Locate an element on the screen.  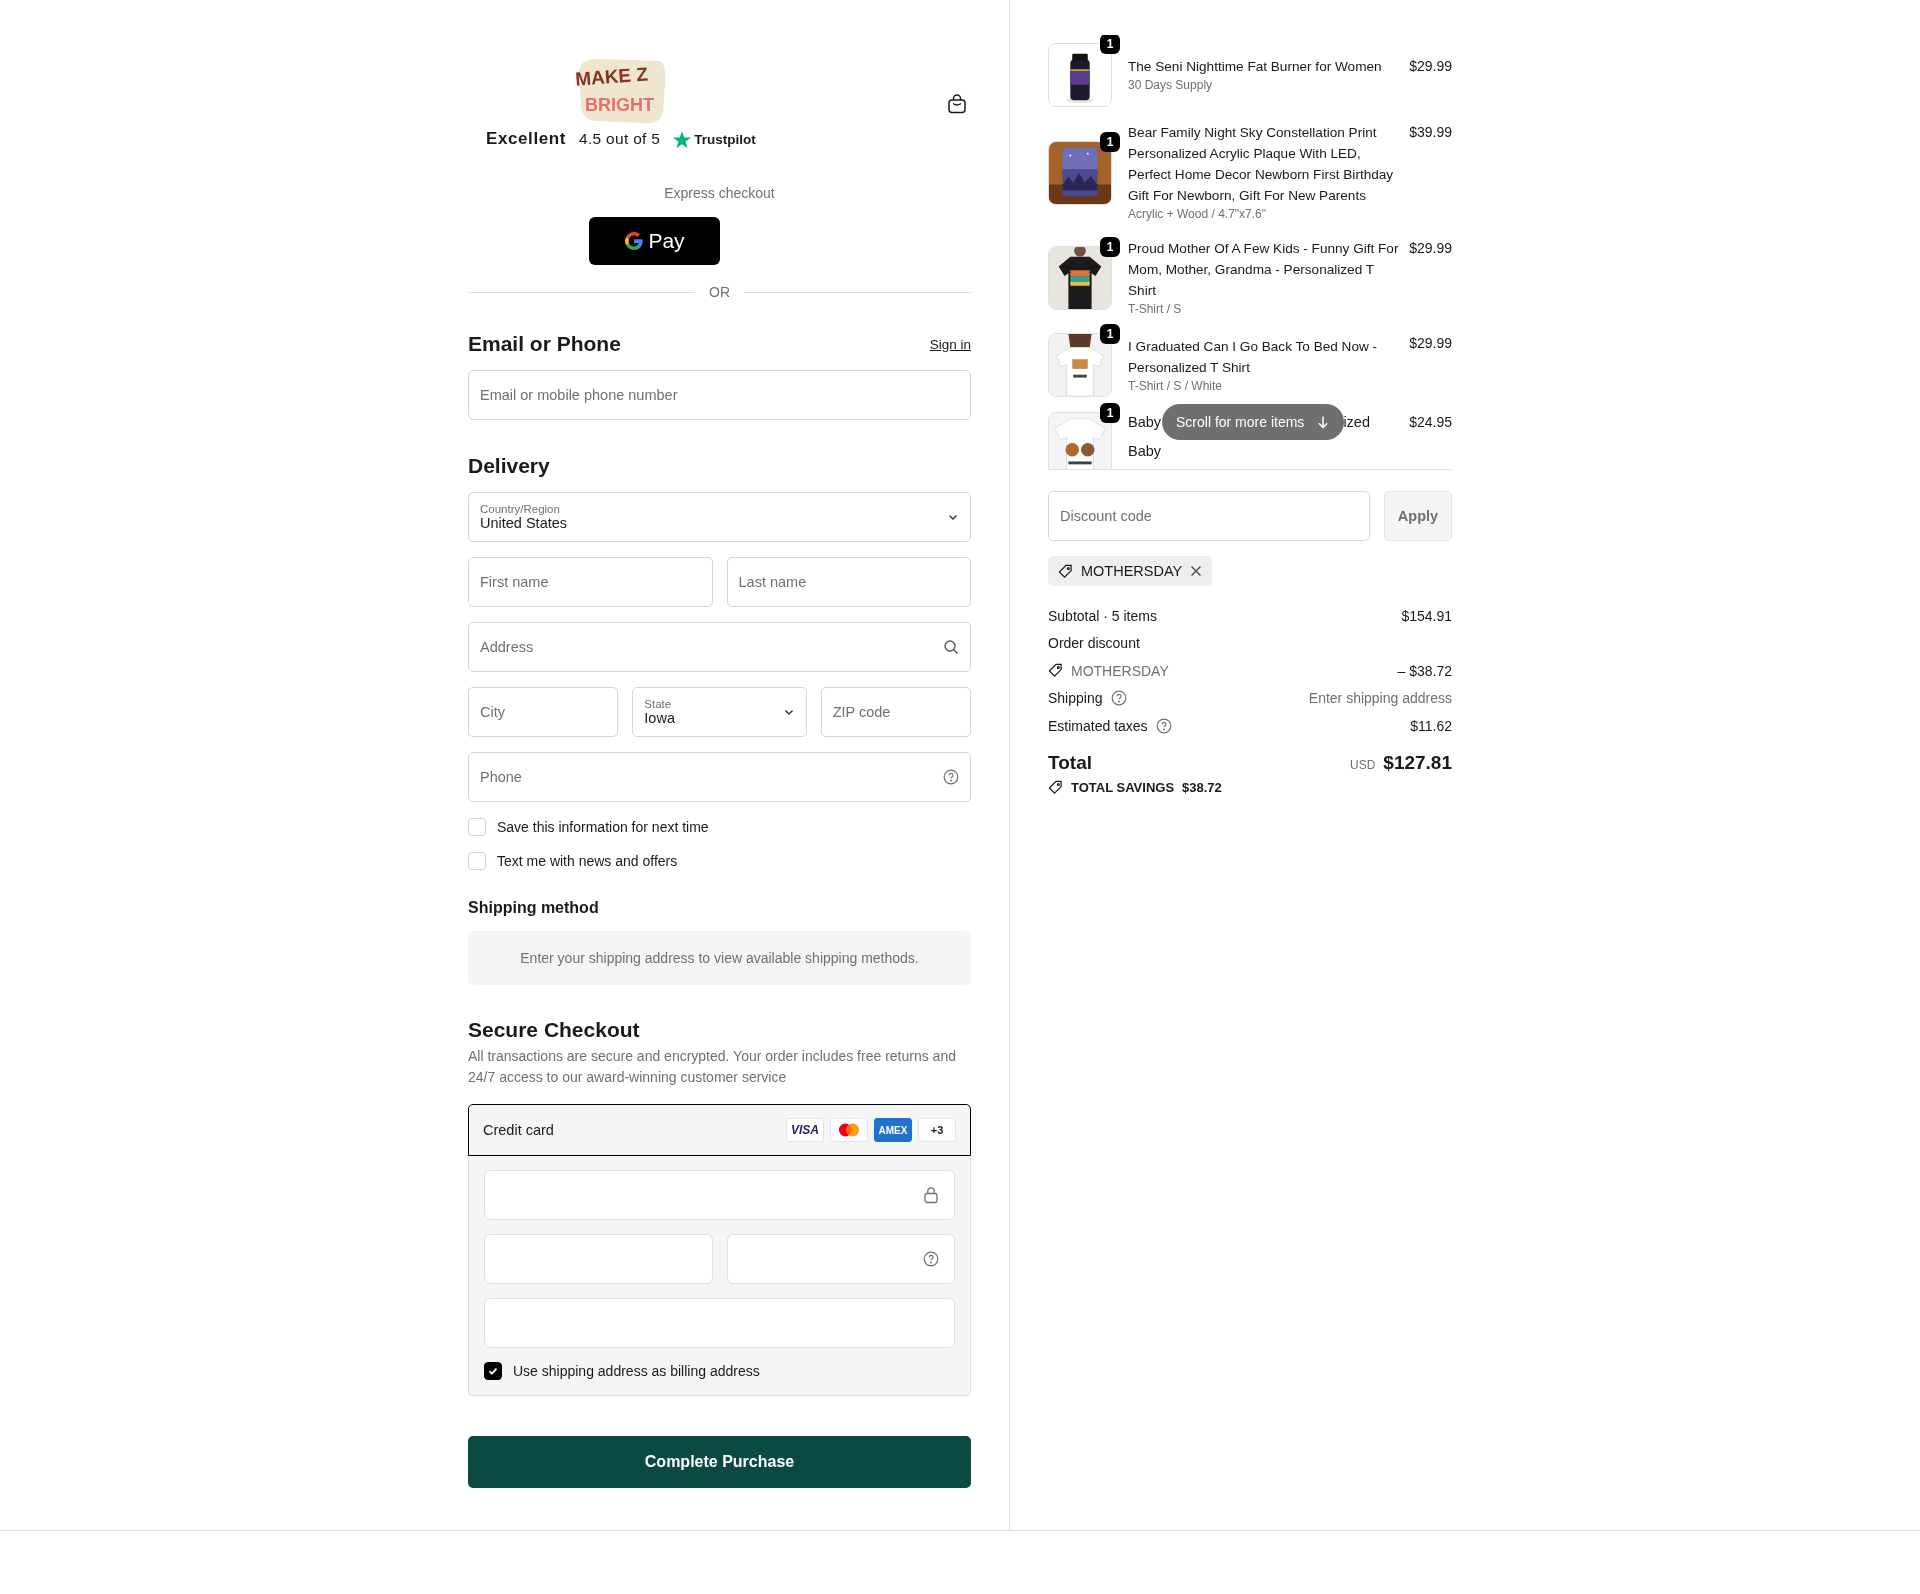
item-variant: 30 Days Supply is located at coordinates (1171, 85).